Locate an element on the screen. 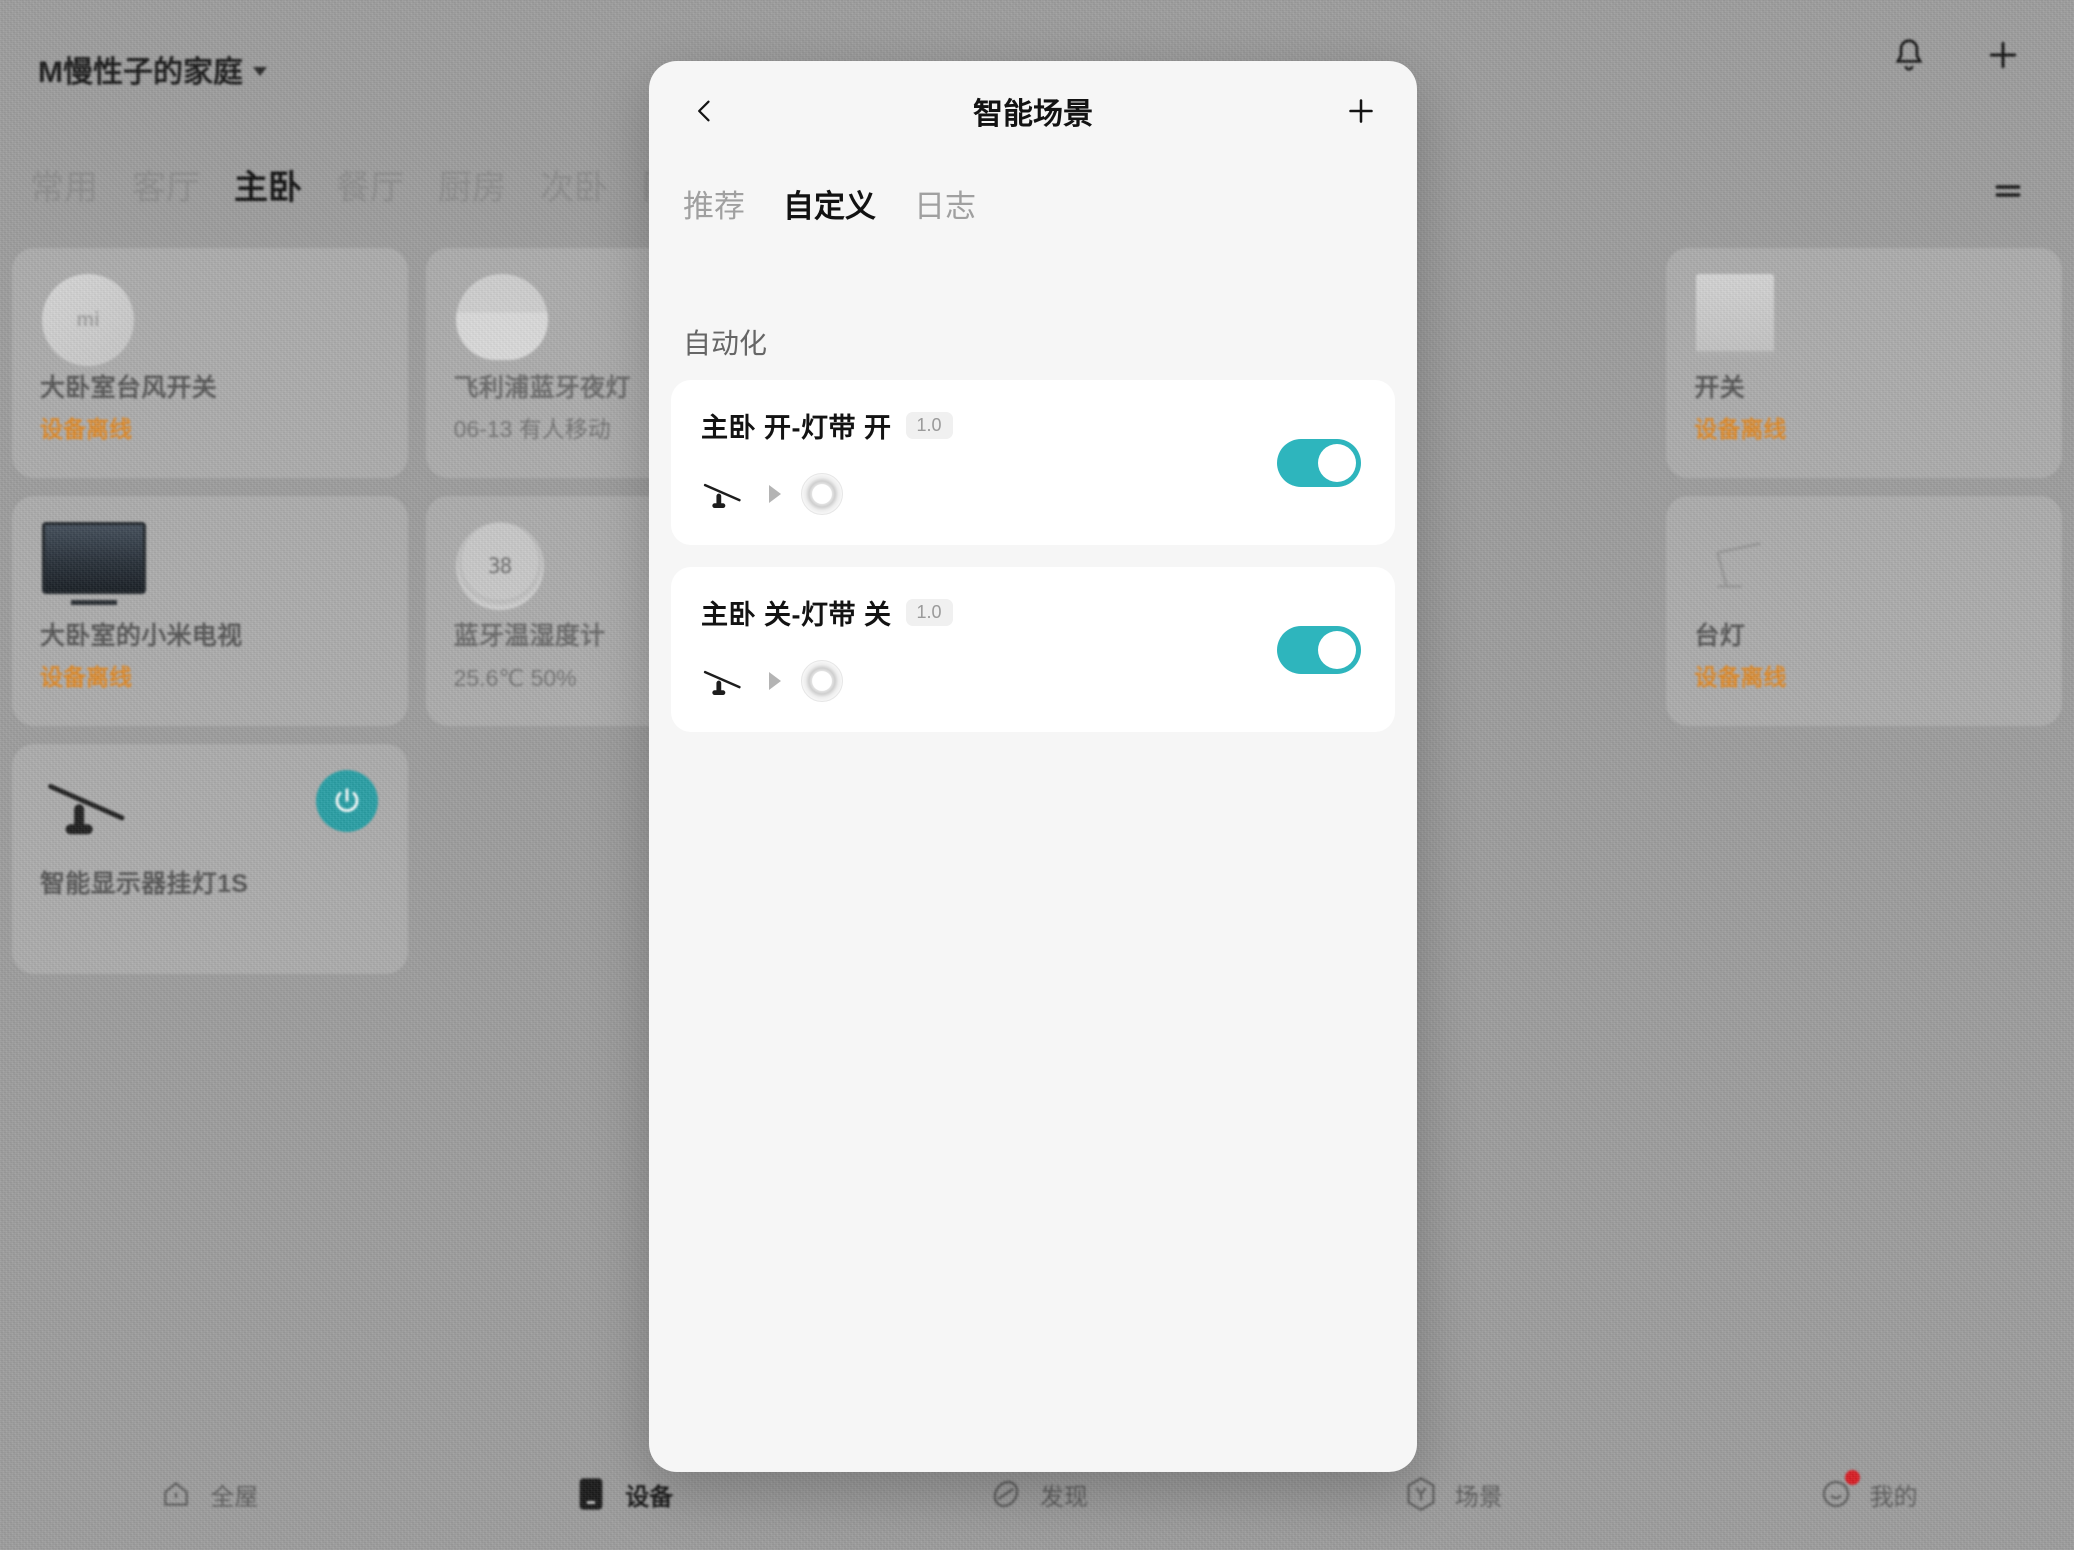 The image size is (2074, 1550). thermo-display: 38 is located at coordinates (499, 566).